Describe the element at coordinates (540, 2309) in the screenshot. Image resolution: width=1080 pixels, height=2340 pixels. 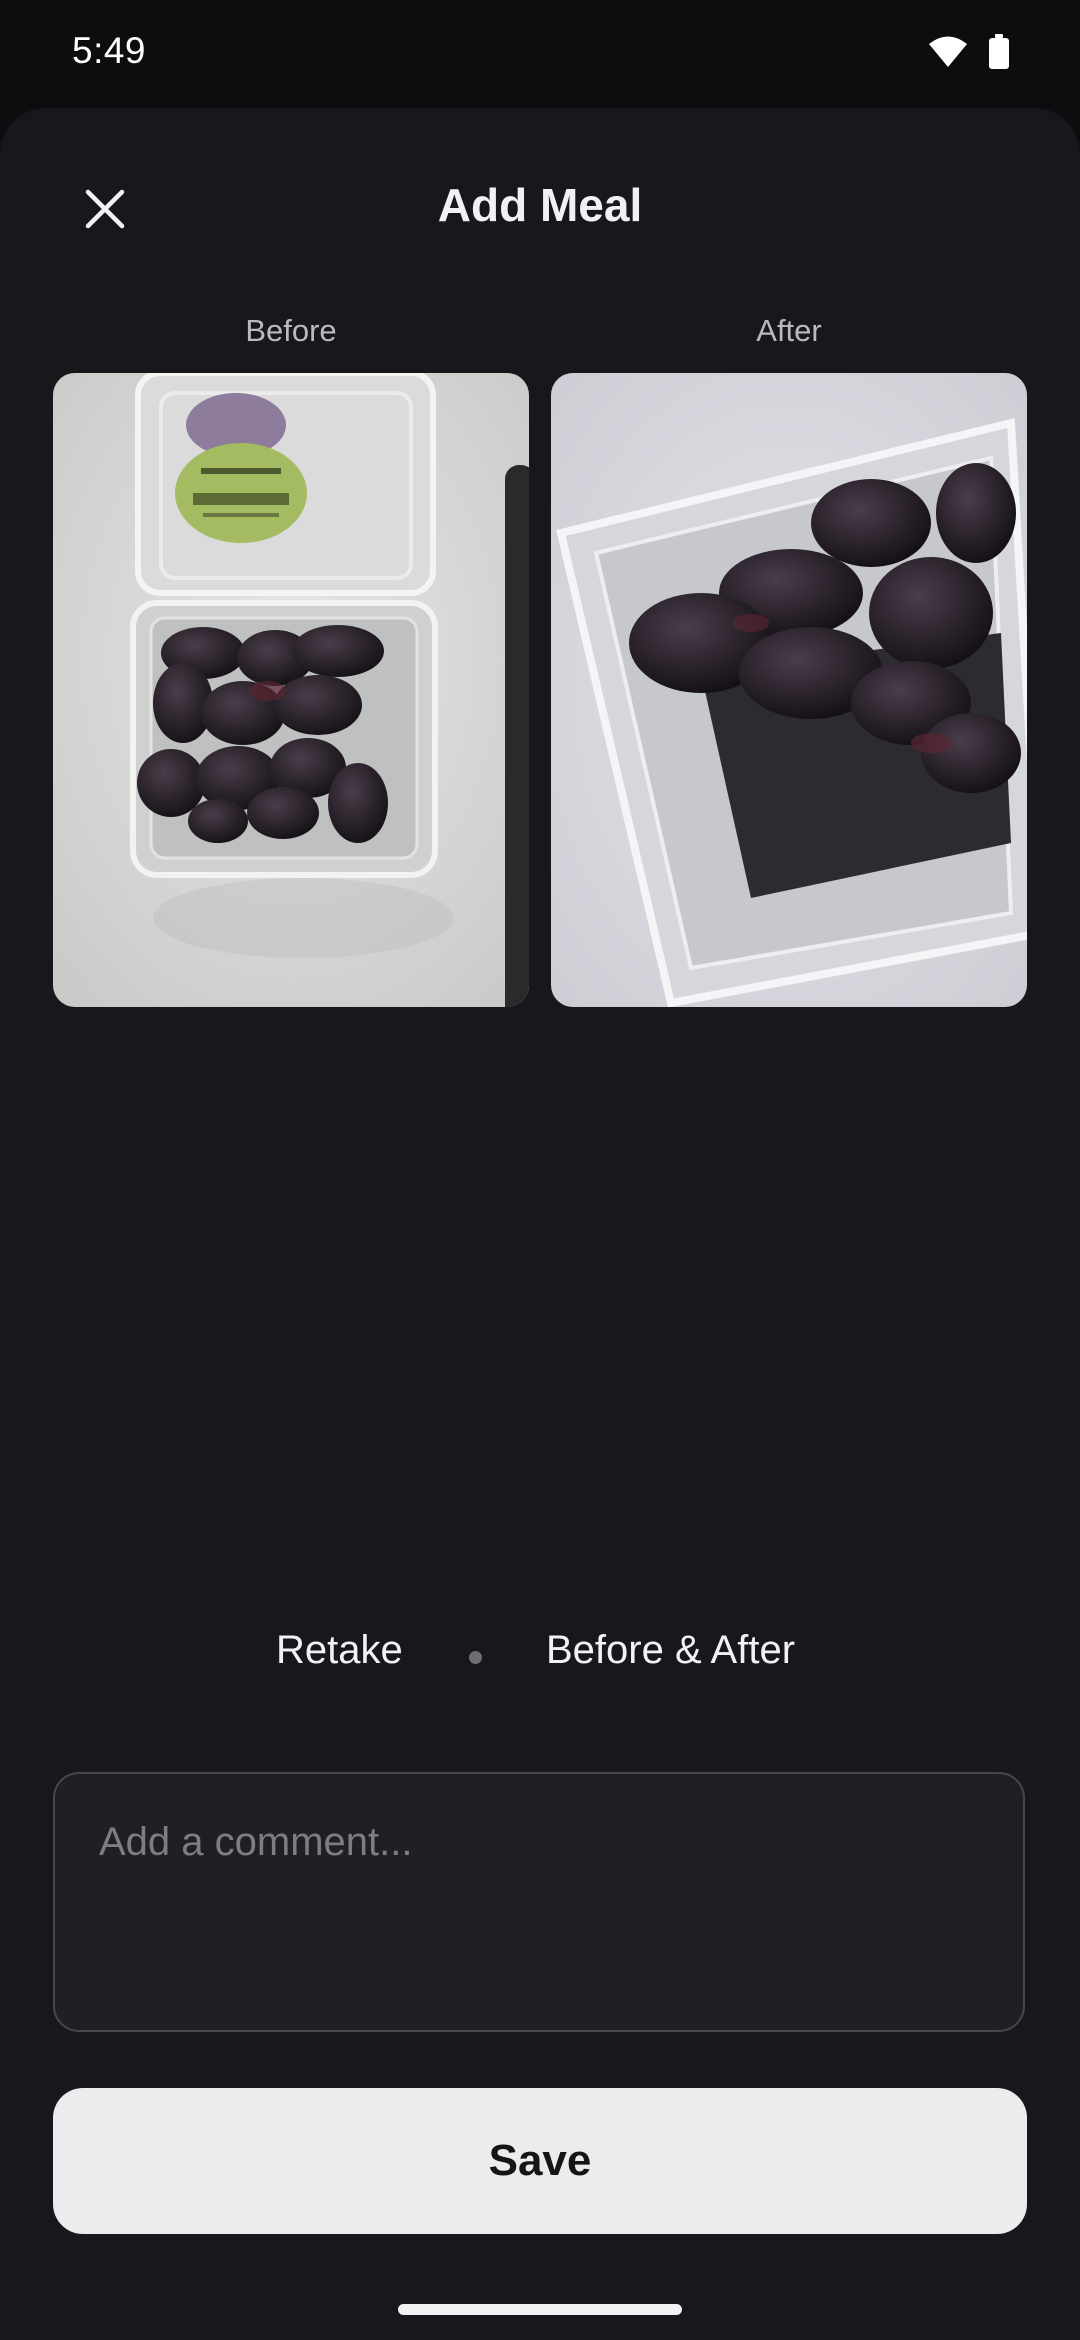
I see `home-indicator` at that location.